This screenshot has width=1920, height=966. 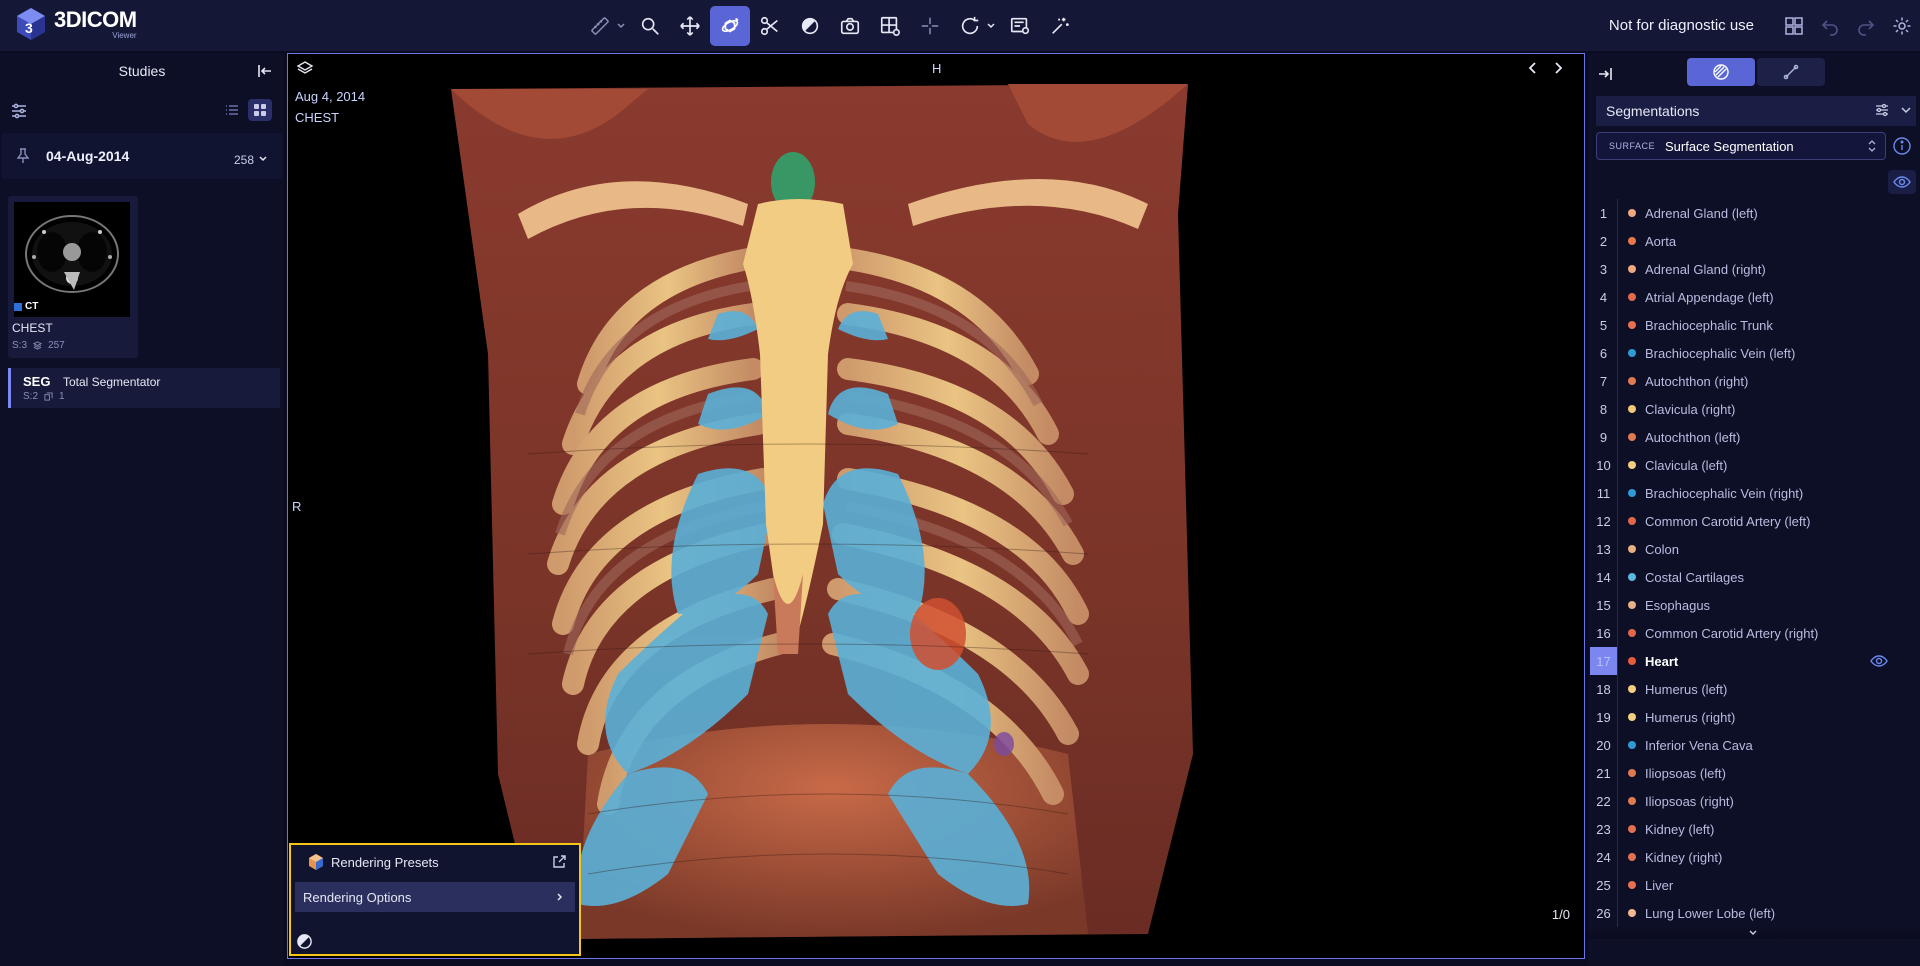 What do you see at coordinates (1690, 717) in the screenshot?
I see `segment-label: Humerus (right)` at bounding box center [1690, 717].